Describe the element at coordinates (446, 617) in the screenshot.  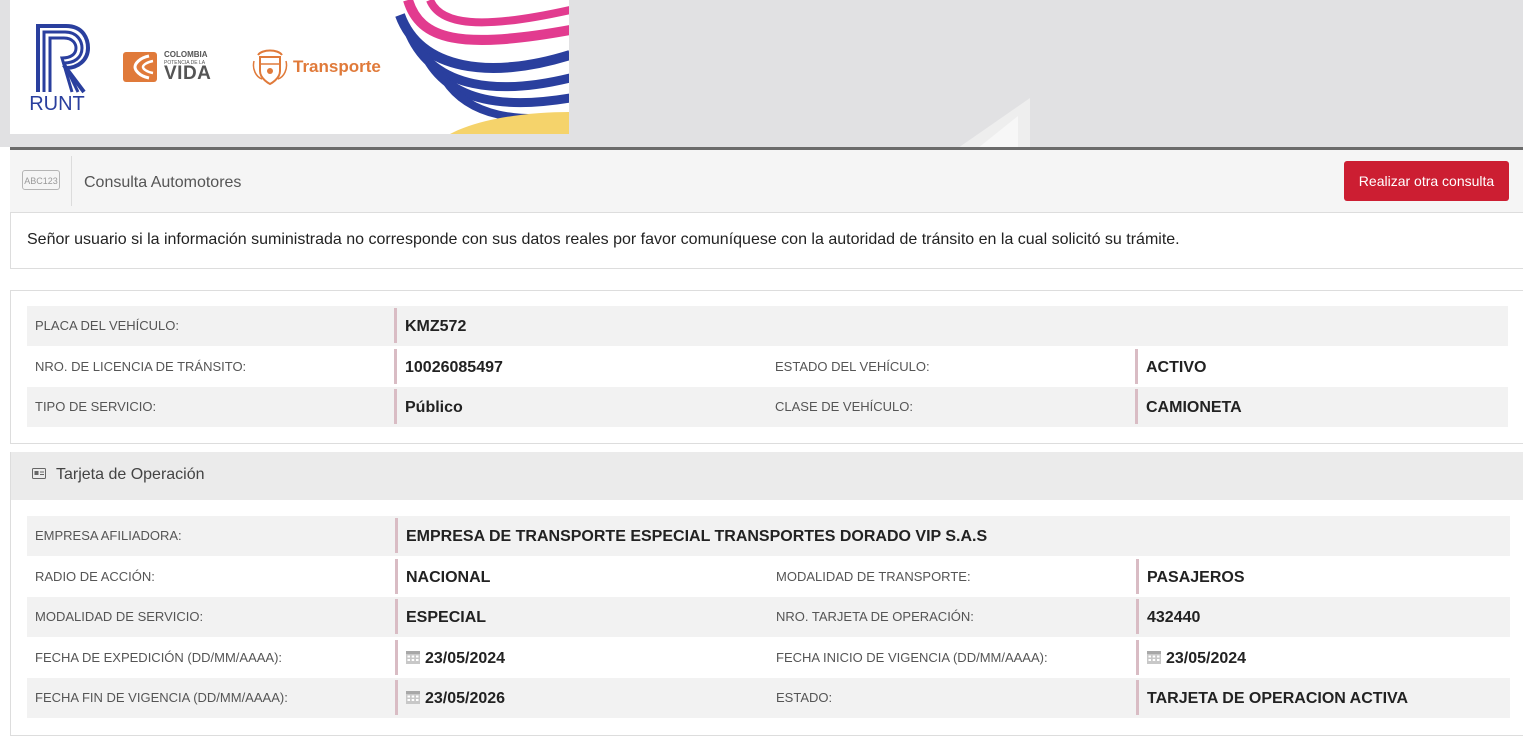
I see `mod-servicio-value: ESPECIAL` at that location.